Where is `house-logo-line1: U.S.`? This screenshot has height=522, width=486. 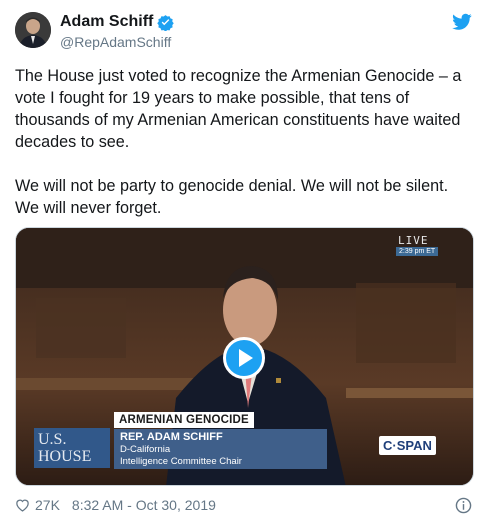 house-logo-line1: U.S. is located at coordinates (52, 439).